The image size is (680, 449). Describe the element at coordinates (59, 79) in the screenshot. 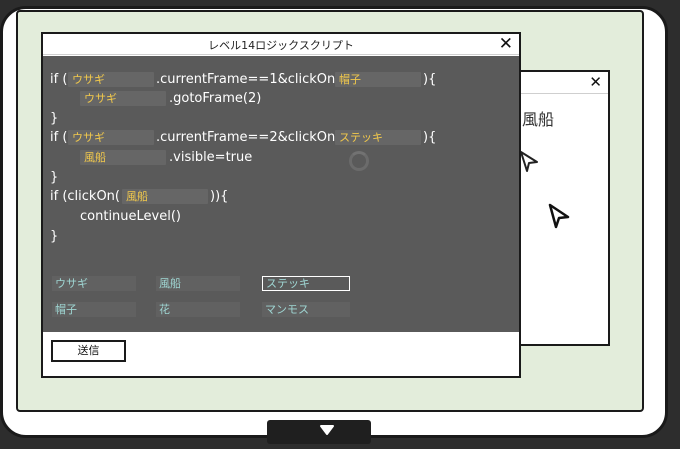

I see `code-line1-prefix: if (` at that location.